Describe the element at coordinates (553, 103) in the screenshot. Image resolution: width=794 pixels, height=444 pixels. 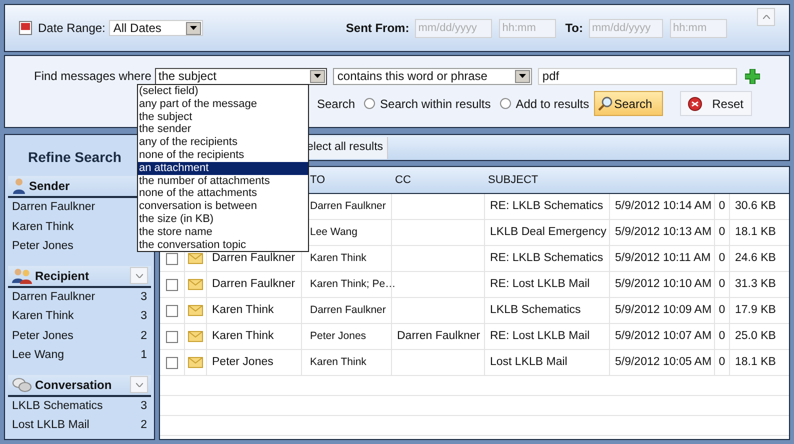
I see `scope-option-label: Add to results` at that location.